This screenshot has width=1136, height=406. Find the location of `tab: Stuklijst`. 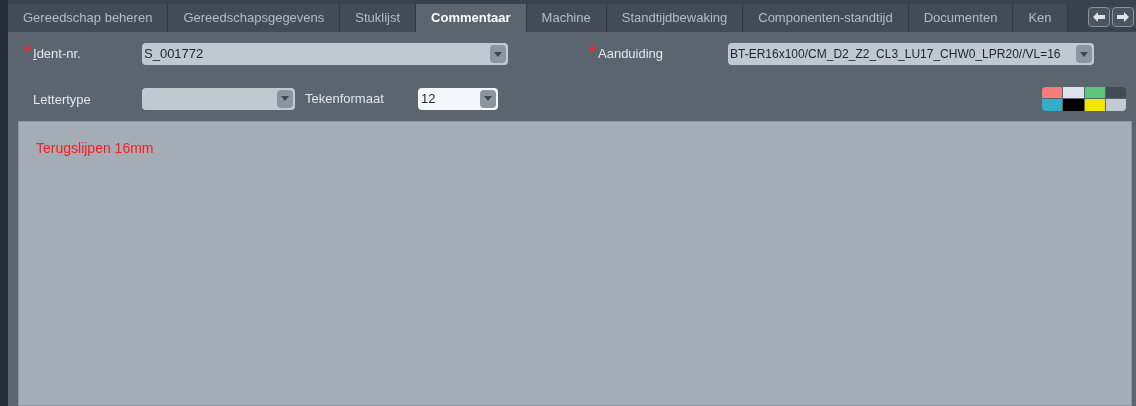

tab: Stuklijst is located at coordinates (378, 18).